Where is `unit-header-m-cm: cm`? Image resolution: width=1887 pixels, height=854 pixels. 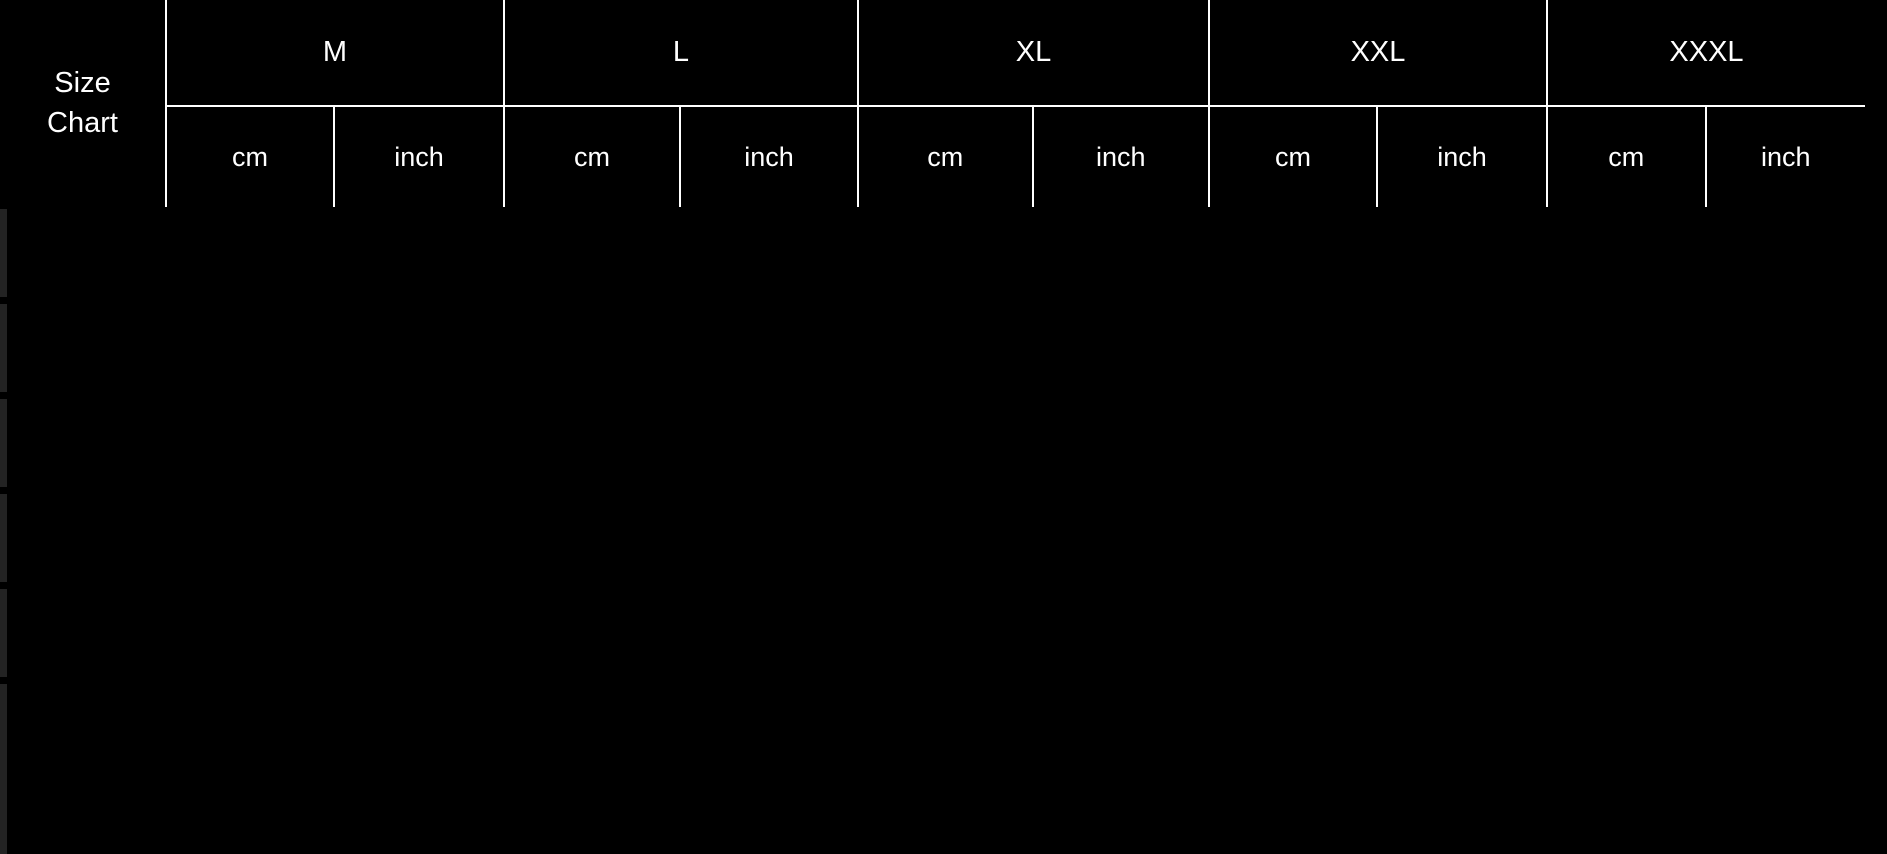 unit-header-m-cm: cm is located at coordinates (251, 157).